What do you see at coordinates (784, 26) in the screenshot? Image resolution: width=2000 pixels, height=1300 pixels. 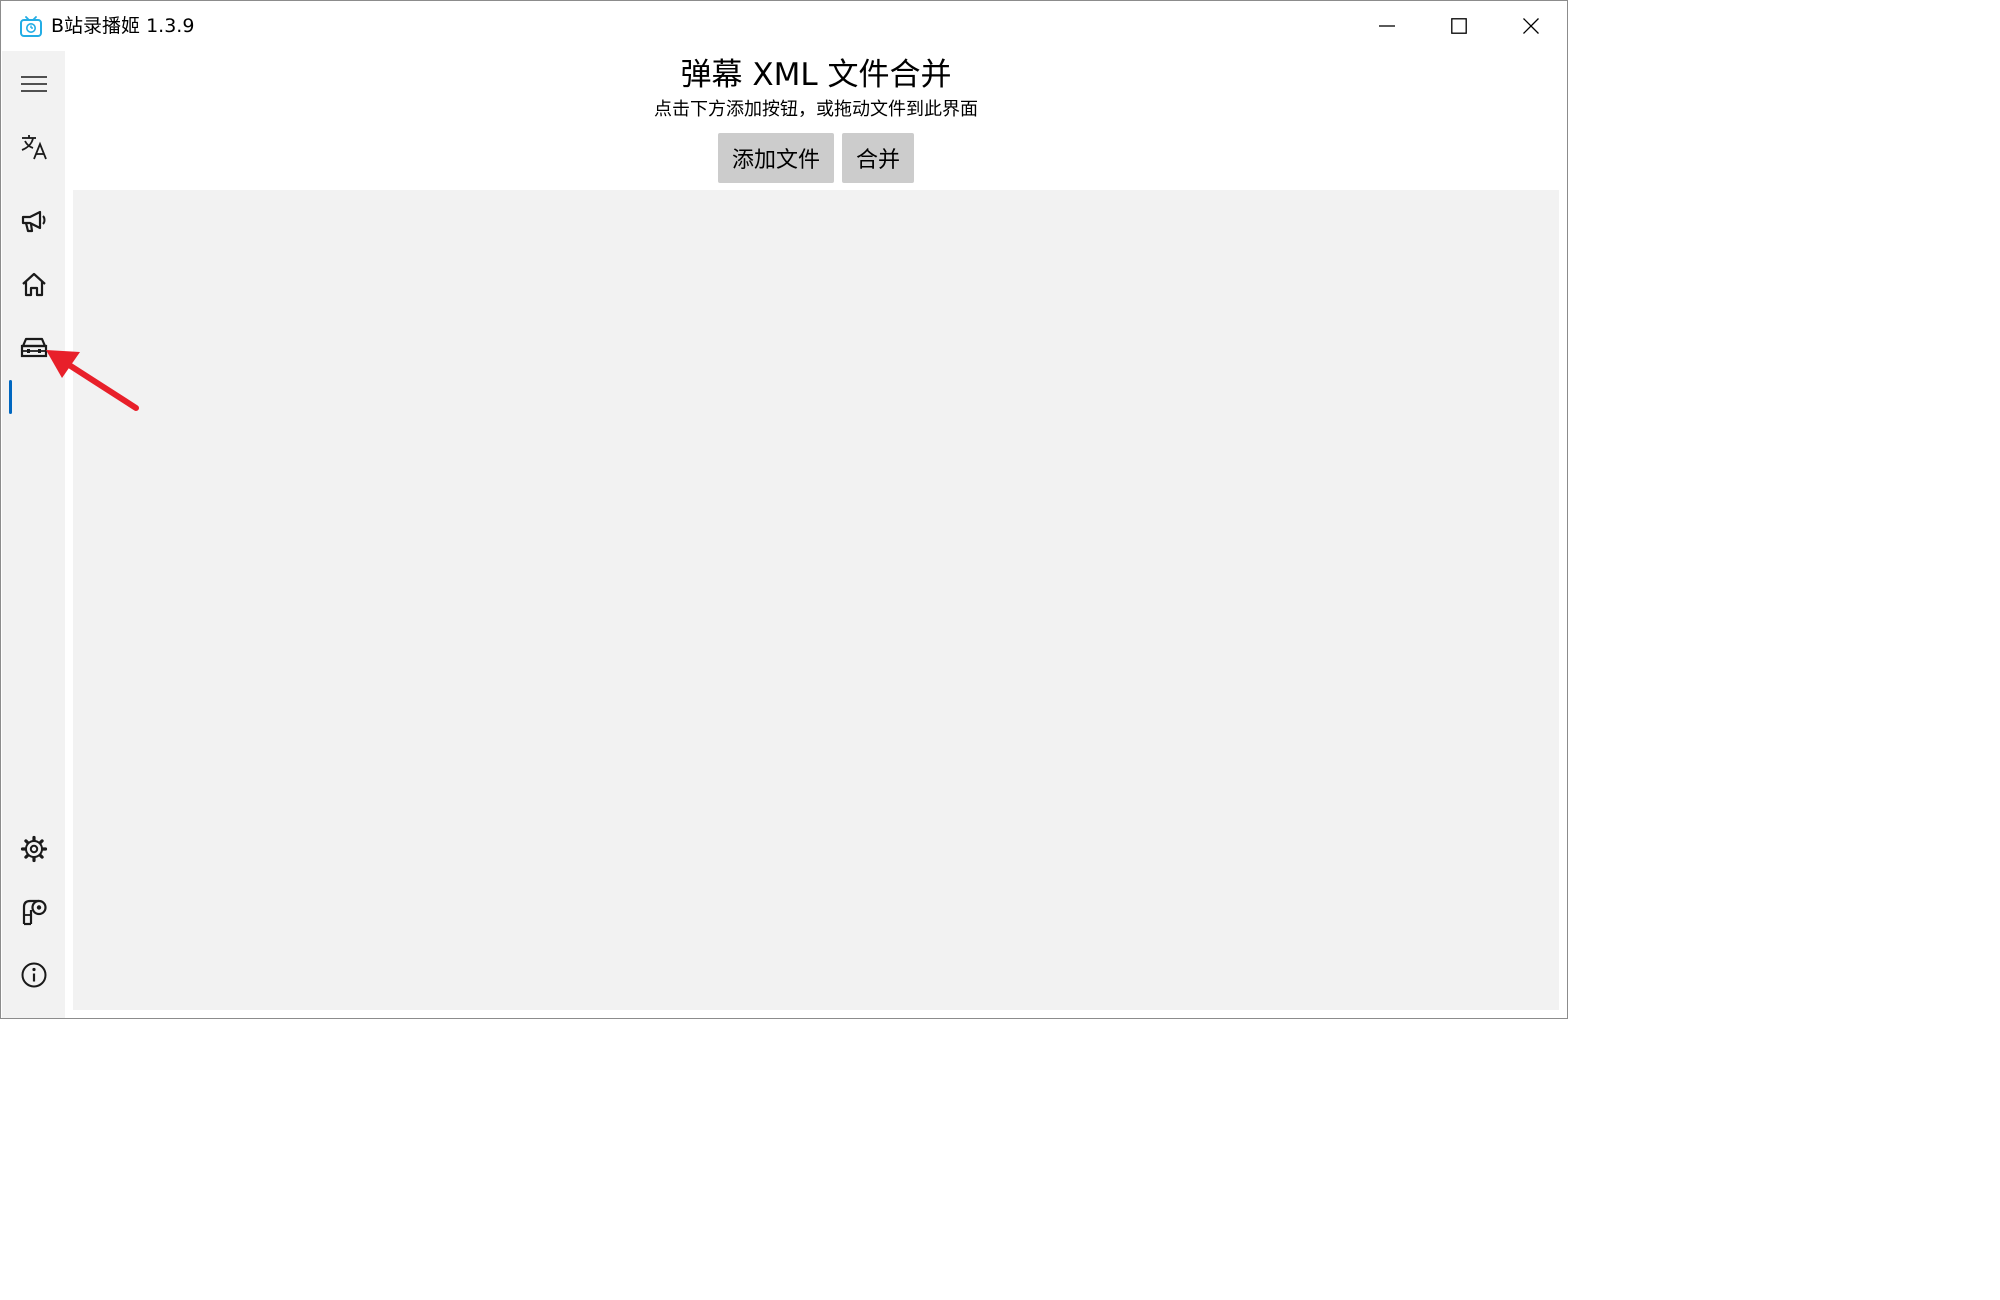 I see `title-bar: B站录播姬 1.3.9` at bounding box center [784, 26].